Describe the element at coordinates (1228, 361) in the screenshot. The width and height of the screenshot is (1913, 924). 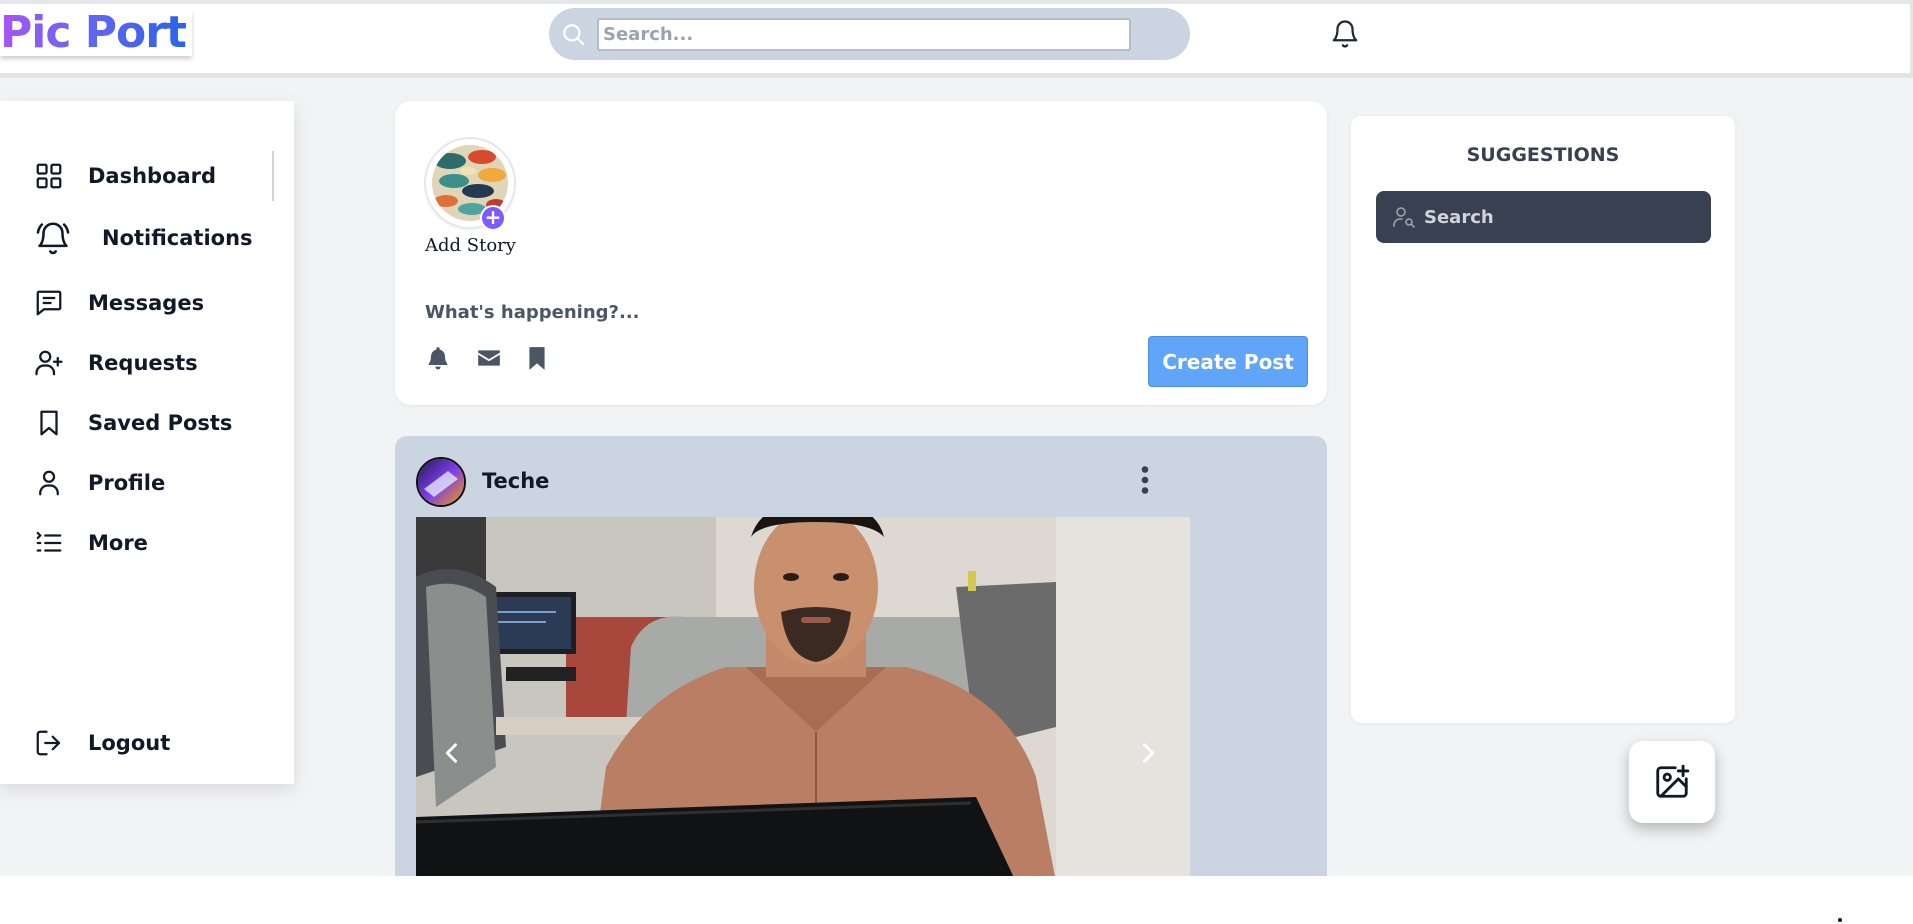
I see `create-post-button: Create Post` at that location.